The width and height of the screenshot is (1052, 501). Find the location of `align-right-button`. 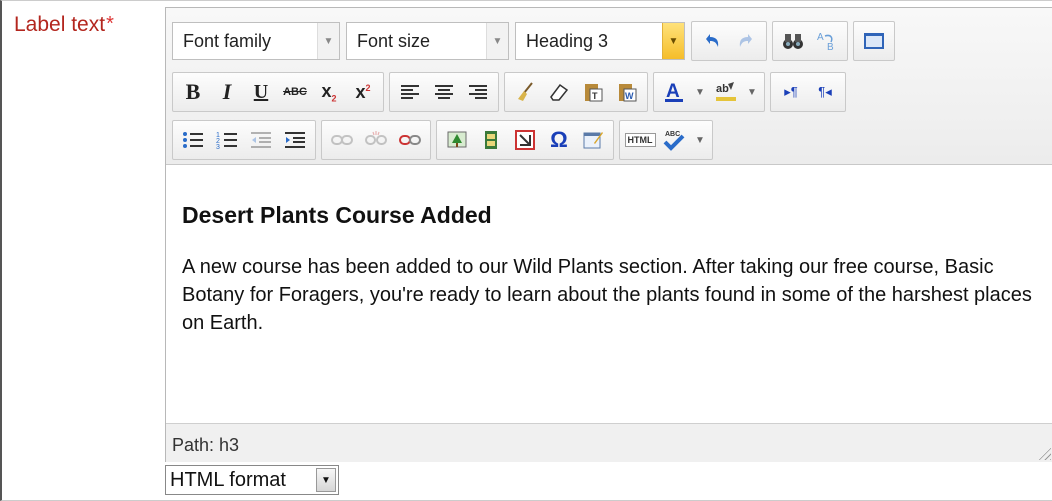

align-right-button is located at coordinates (478, 92).